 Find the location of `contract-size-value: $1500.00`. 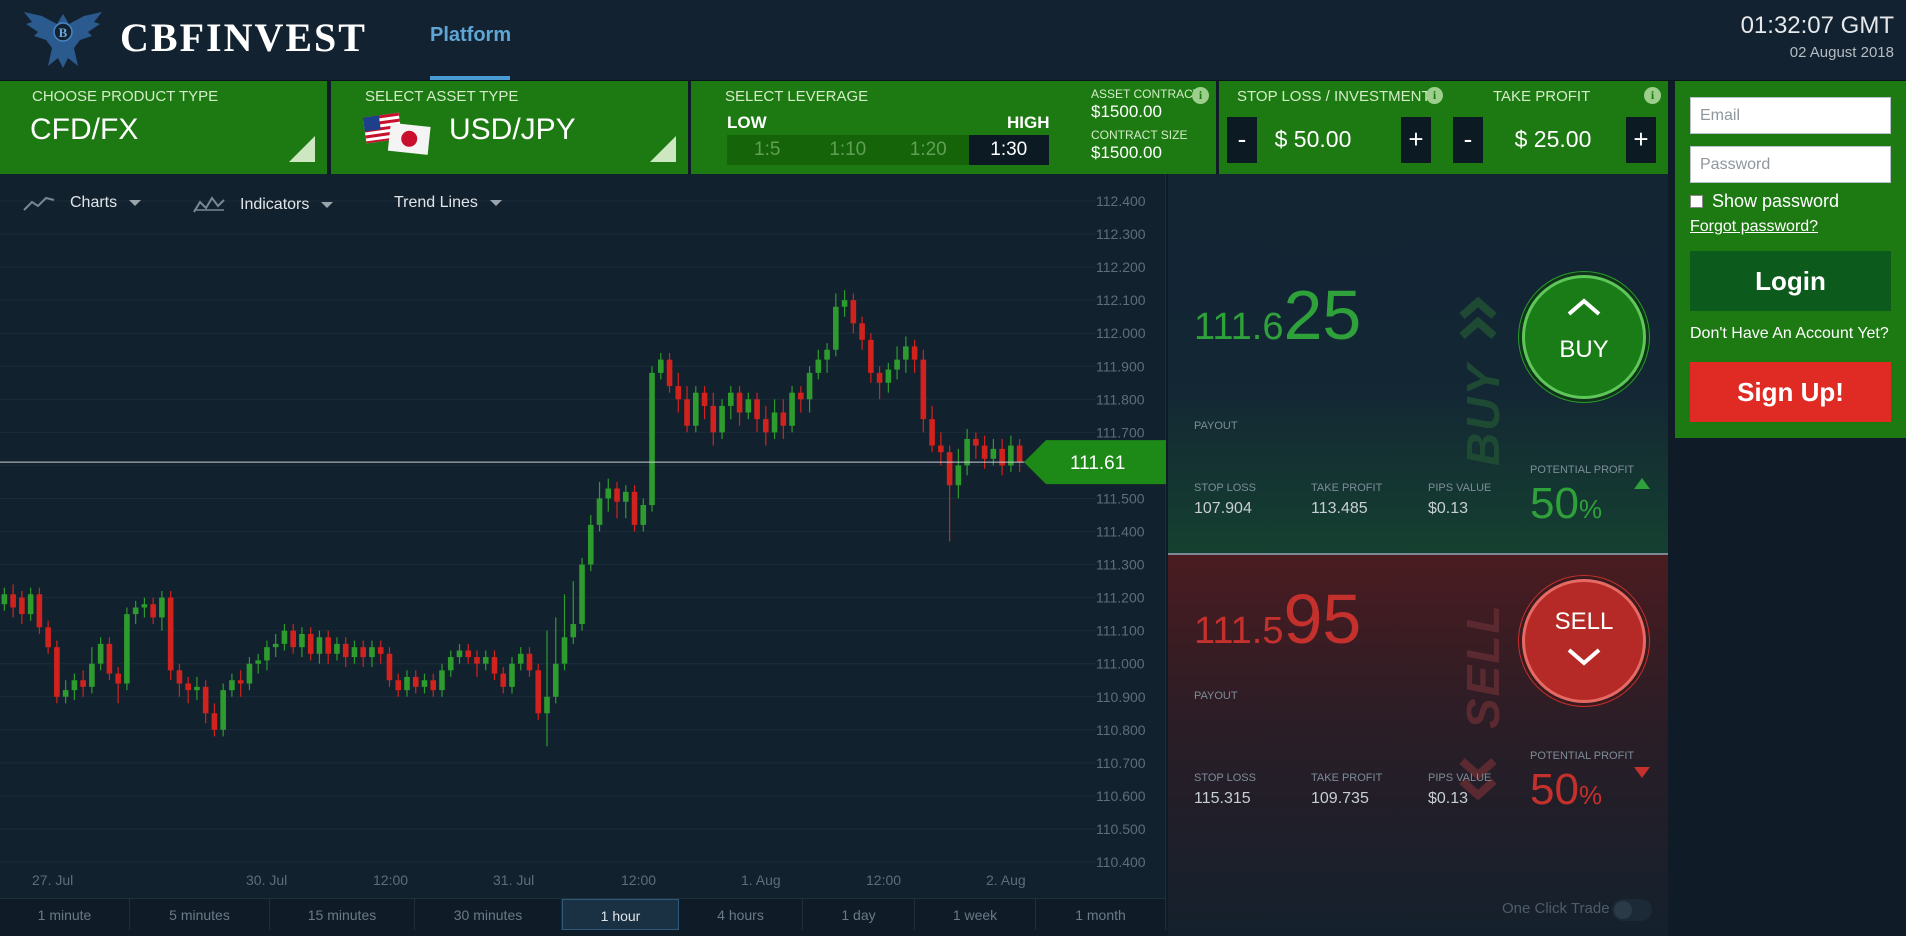

contract-size-value: $1500.00 is located at coordinates (1126, 152).